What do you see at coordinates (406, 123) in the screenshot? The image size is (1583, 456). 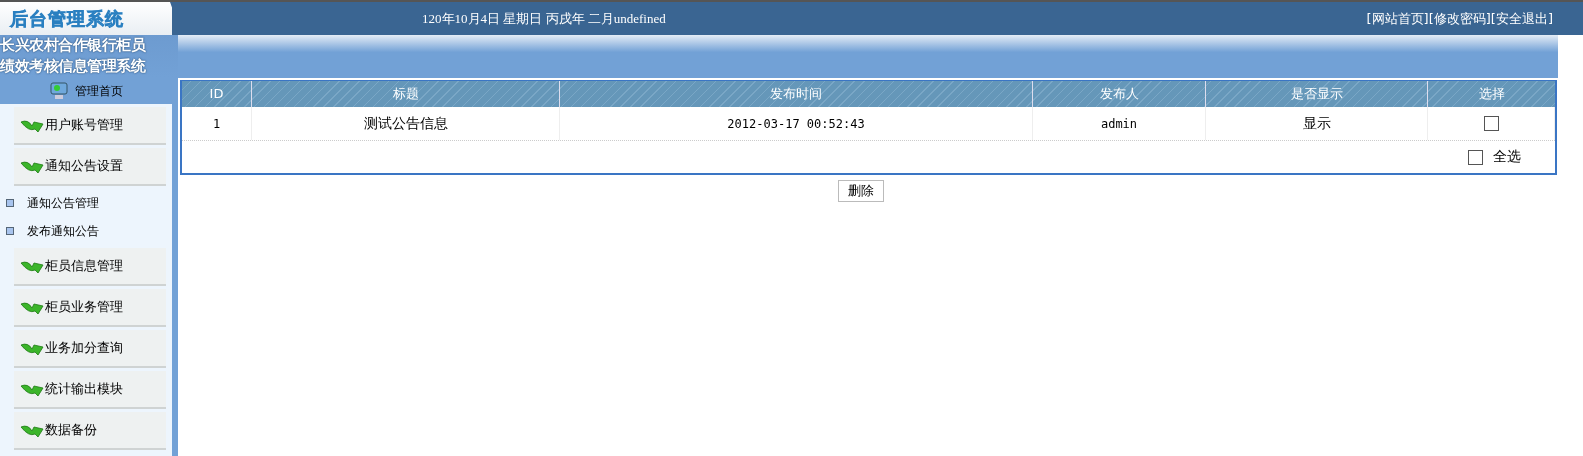 I see `table-cell: 测试公告信息` at bounding box center [406, 123].